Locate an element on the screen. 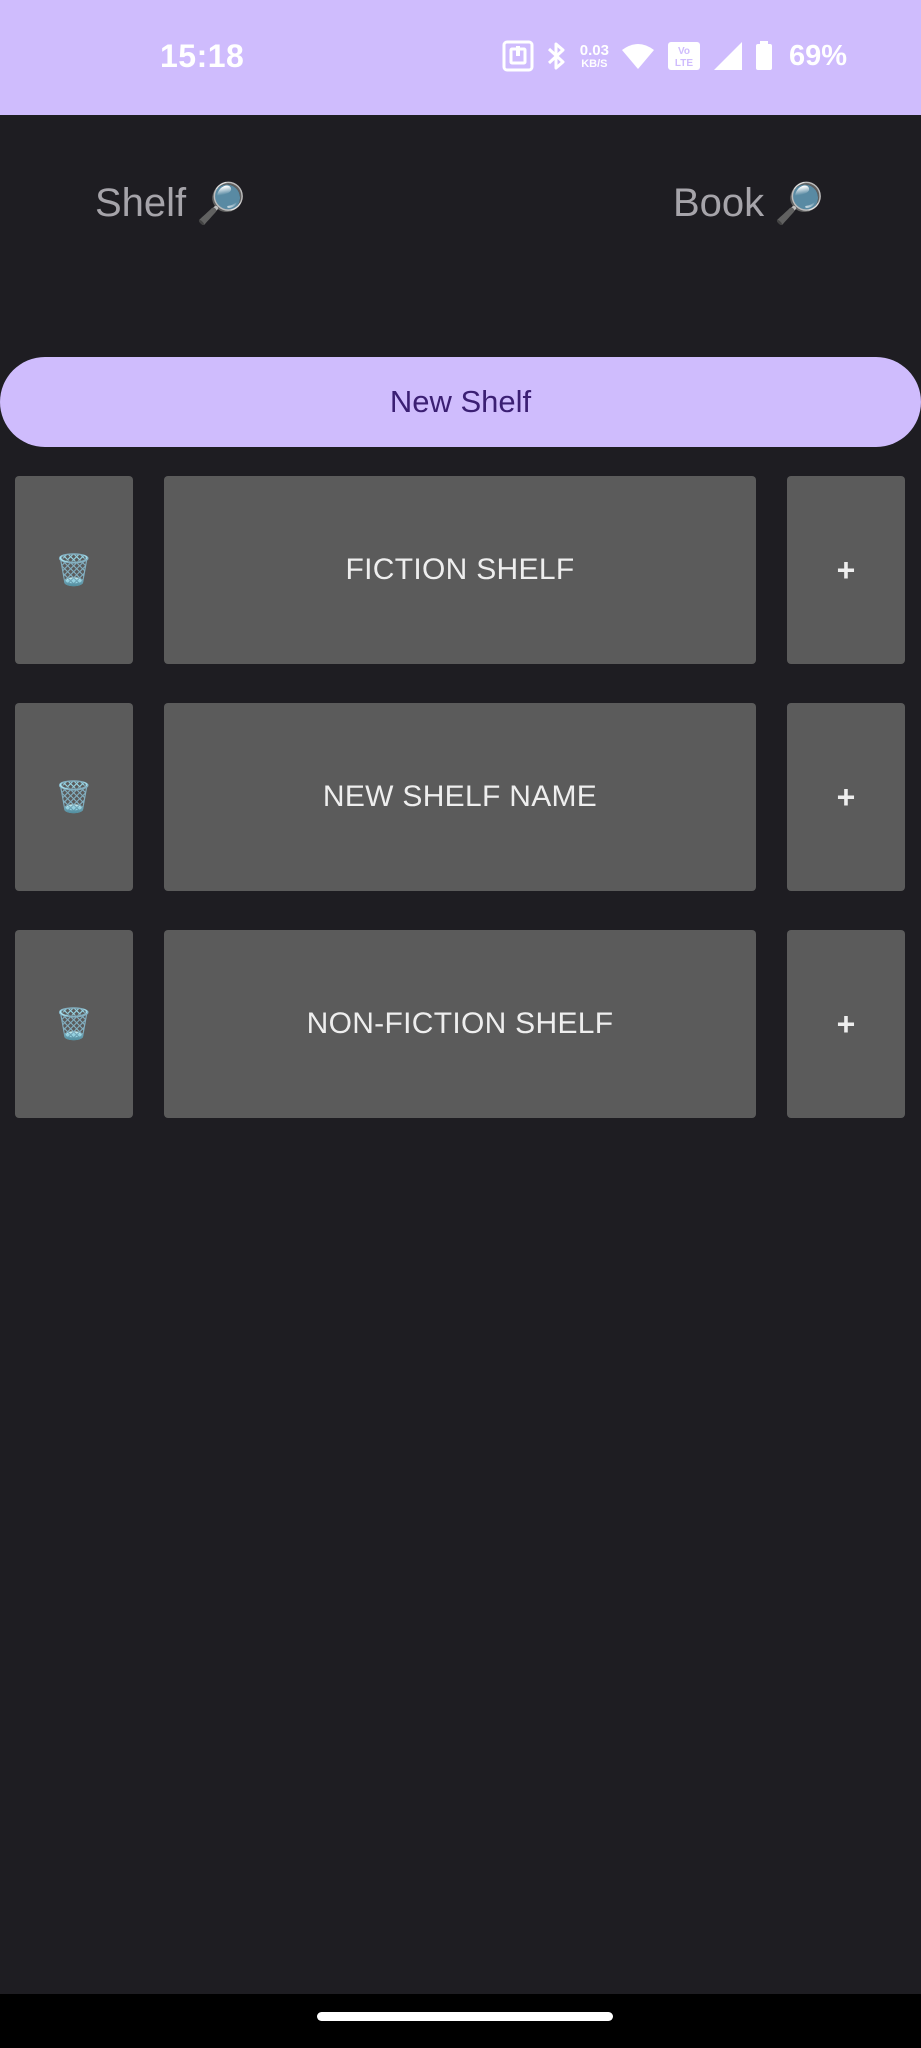 This screenshot has width=921, height=2048. book-search-label: Book is located at coordinates (719, 203).